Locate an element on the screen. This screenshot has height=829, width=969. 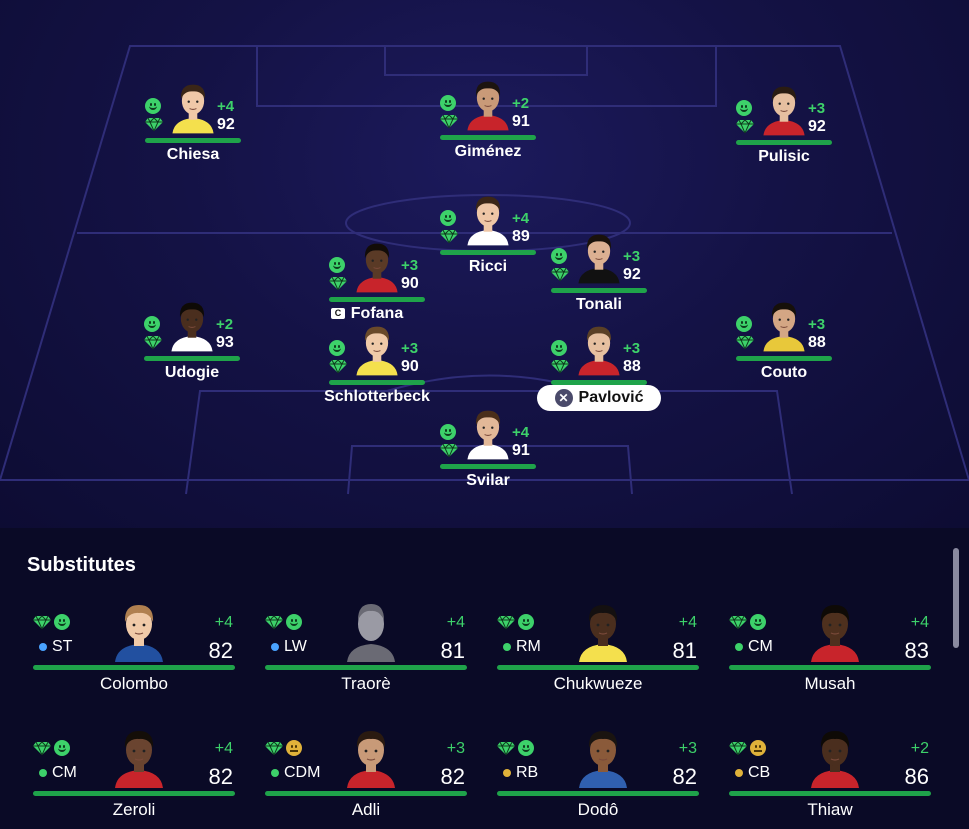
position-label: CDM is located at coordinates (295, 773).